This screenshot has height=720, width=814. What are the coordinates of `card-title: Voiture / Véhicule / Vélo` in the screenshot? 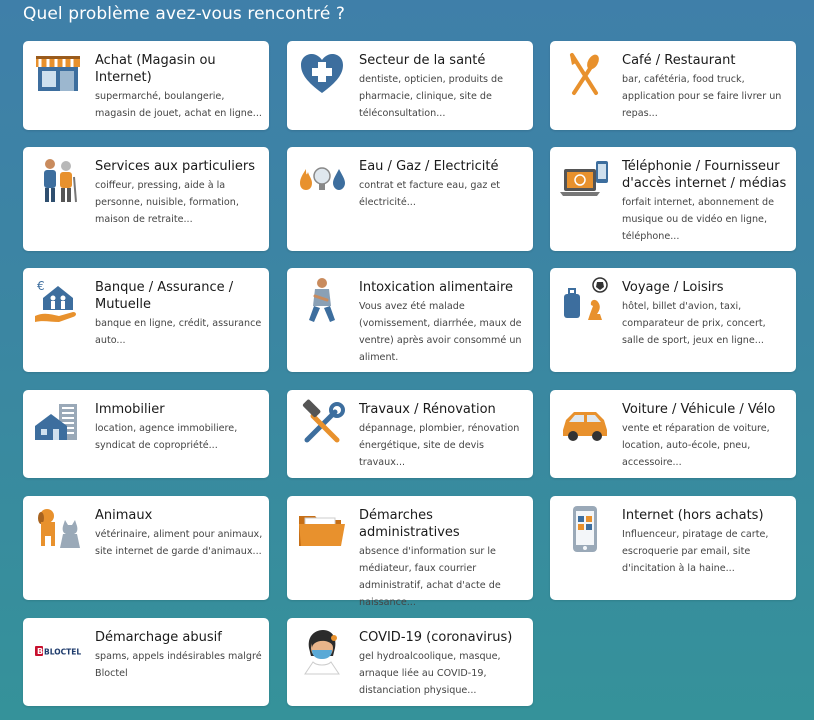 It's located at (699, 409).